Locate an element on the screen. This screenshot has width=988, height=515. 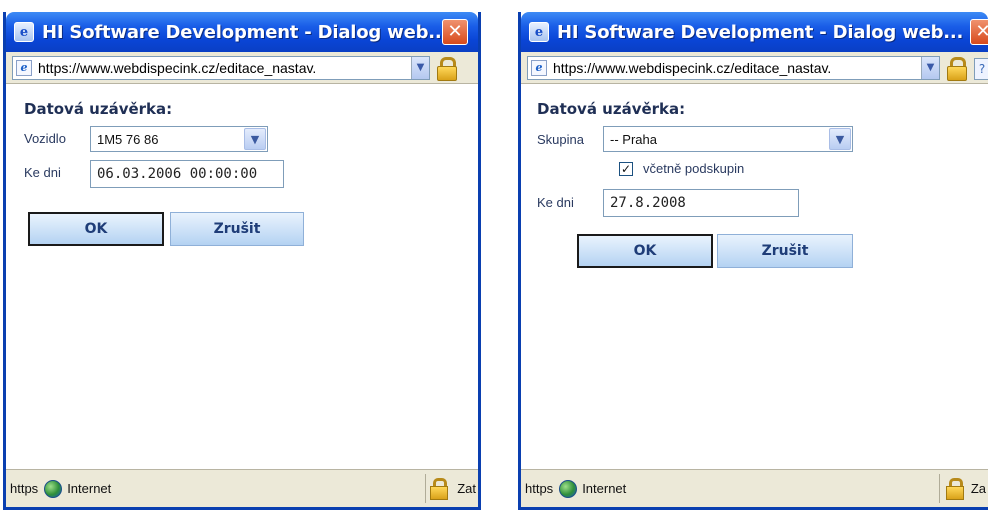
help-icon: ? is located at coordinates (981, 69).